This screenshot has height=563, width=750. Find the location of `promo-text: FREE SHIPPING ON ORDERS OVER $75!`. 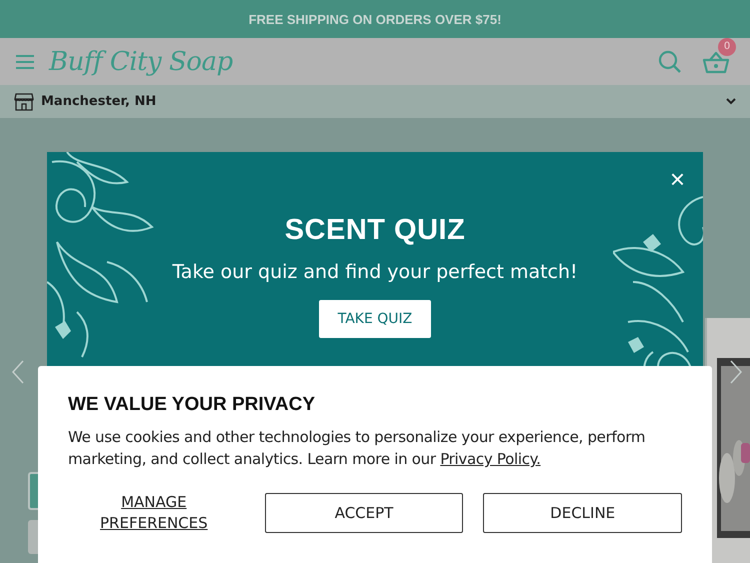

promo-text: FREE SHIPPING ON ORDERS OVER $75! is located at coordinates (375, 19).